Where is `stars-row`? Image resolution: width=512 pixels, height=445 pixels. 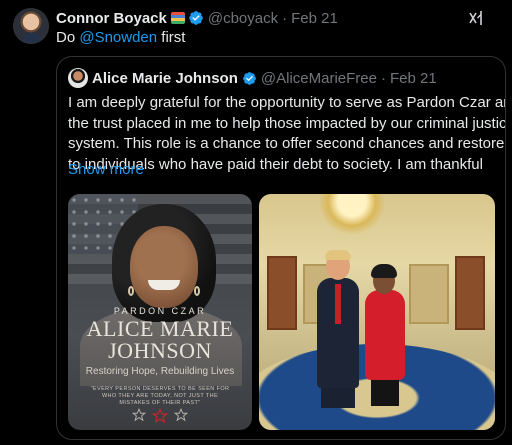
stars-row is located at coordinates (160, 416).